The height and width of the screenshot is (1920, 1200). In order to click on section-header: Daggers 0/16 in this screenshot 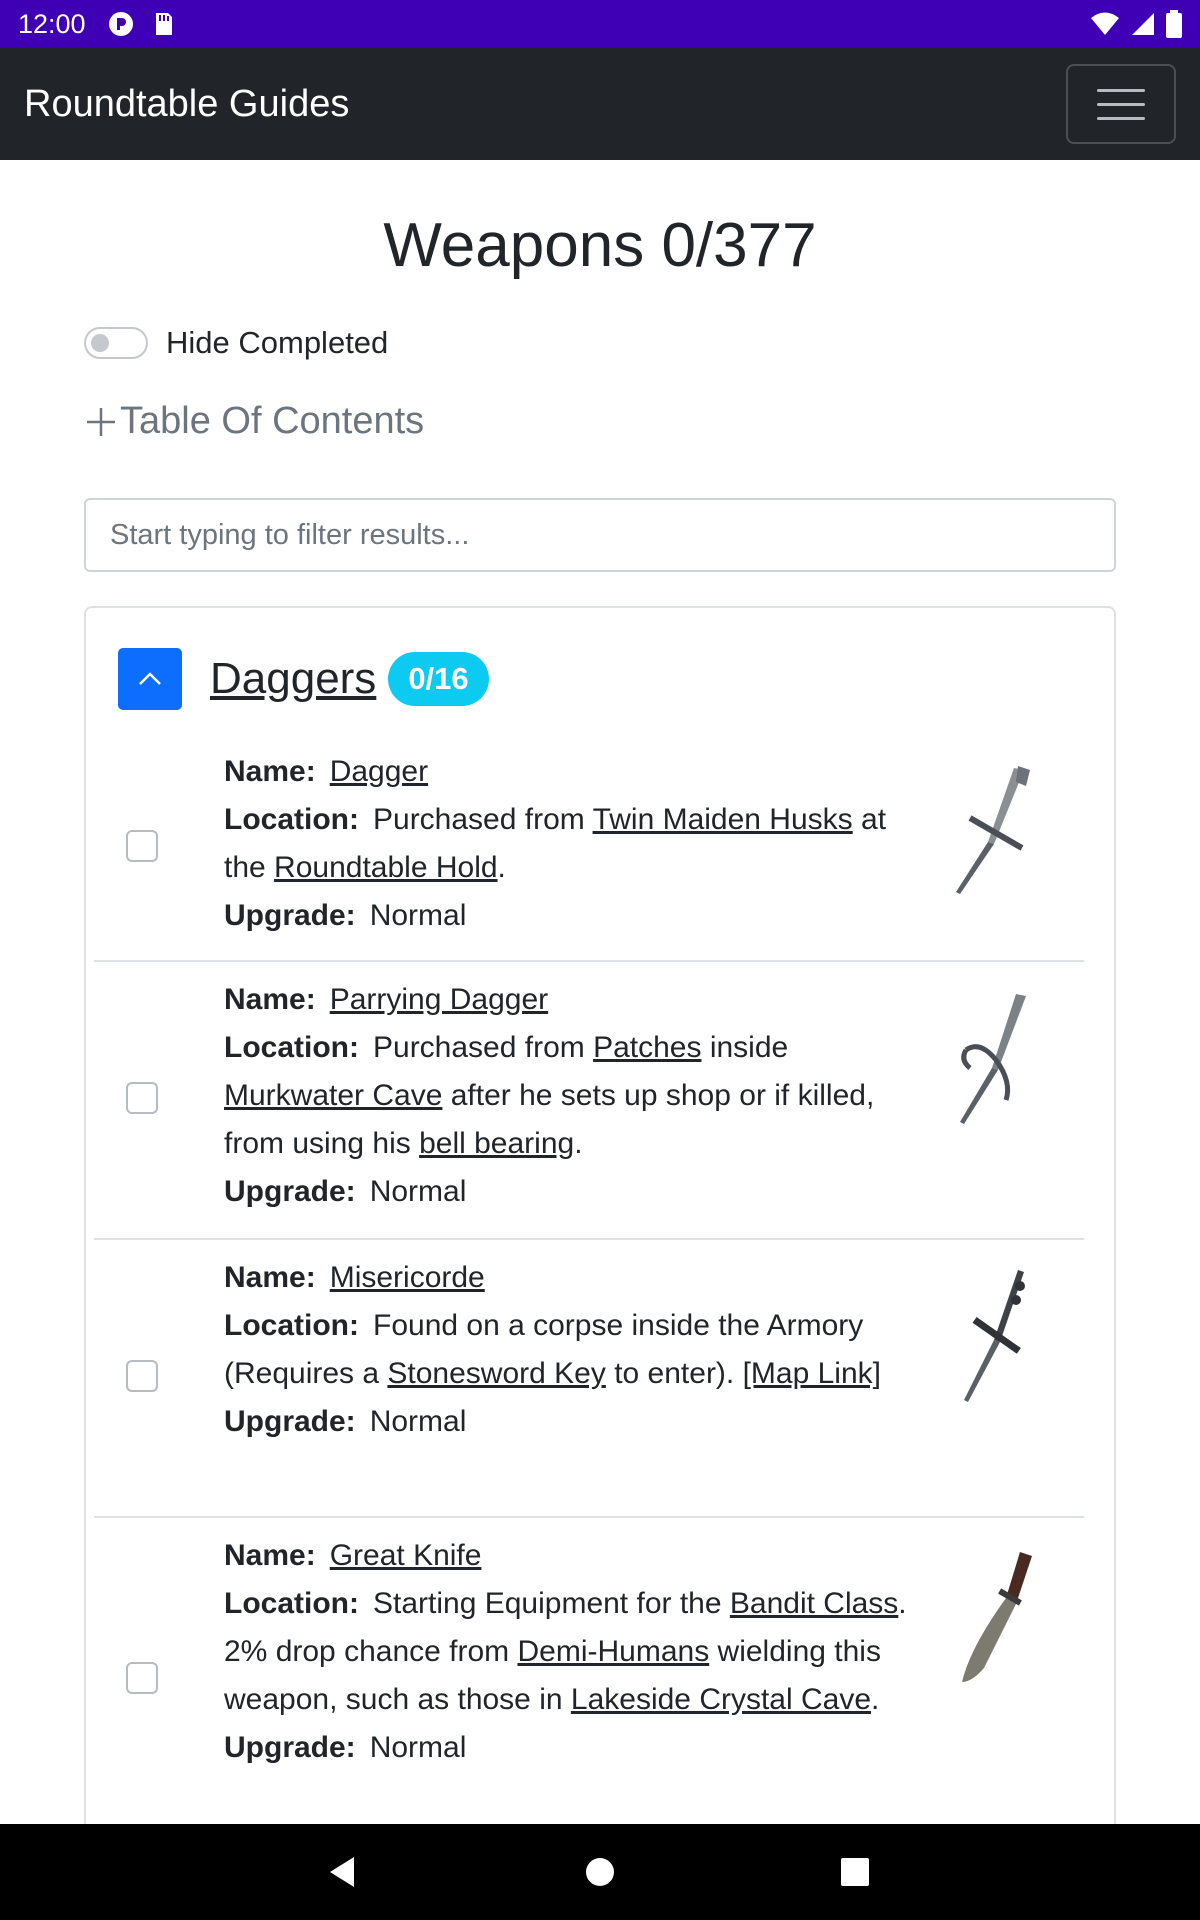, I will do `click(303, 679)`.